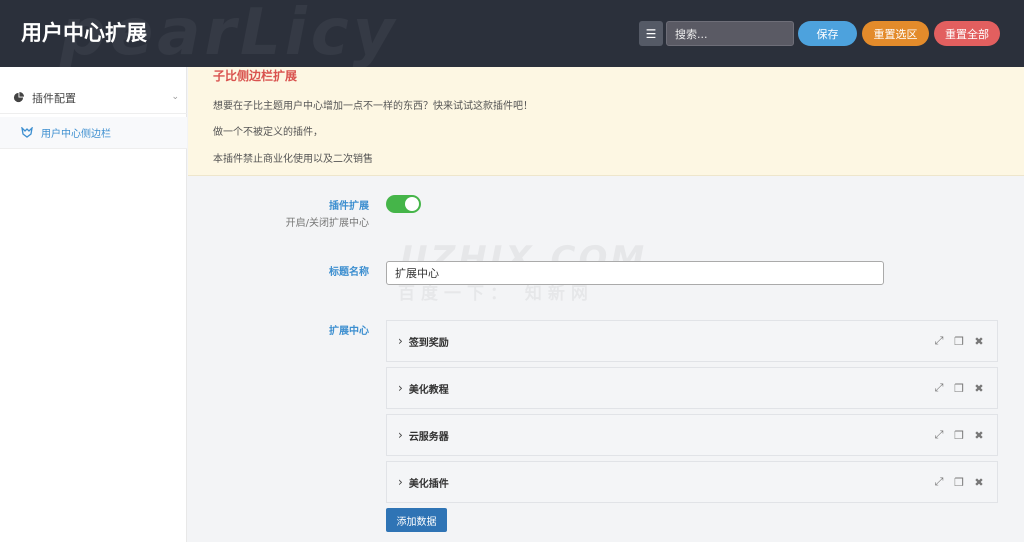  Describe the element at coordinates (349, 206) in the screenshot. I see `extension-label: 插件扩展` at that location.